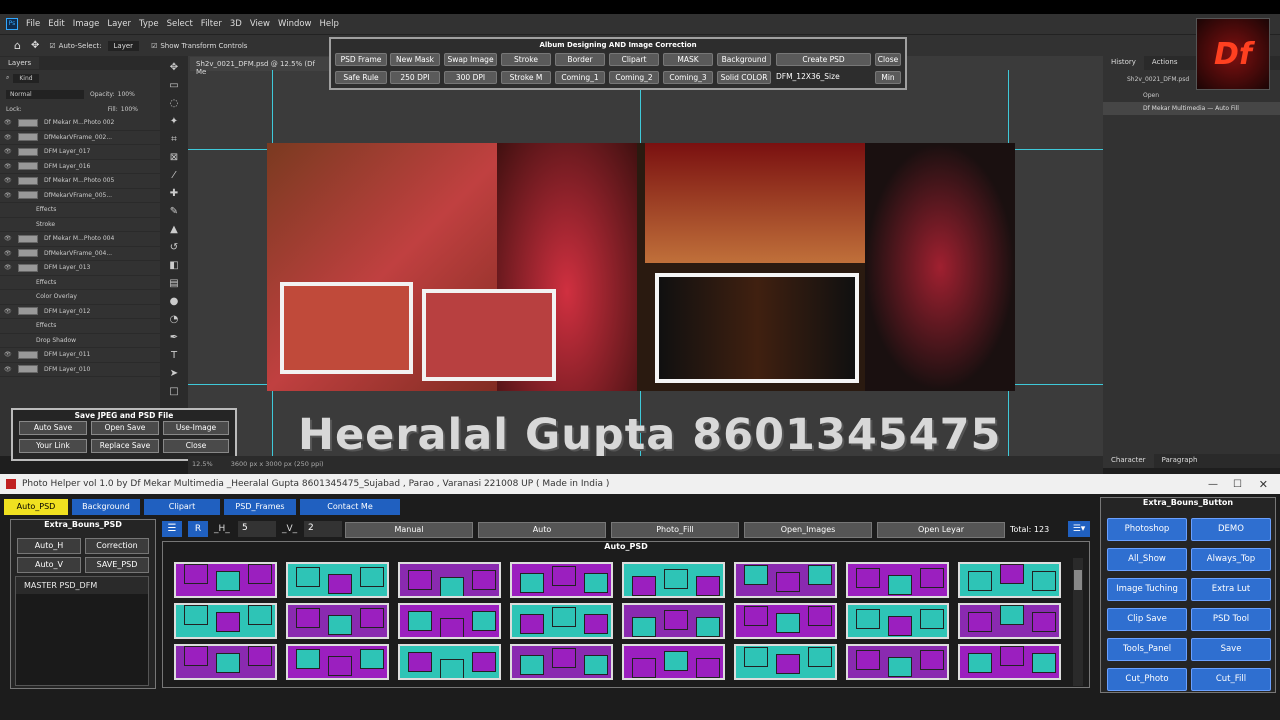 This screenshot has height=720, width=1280. I want to click on menu-view: View, so click(260, 24).